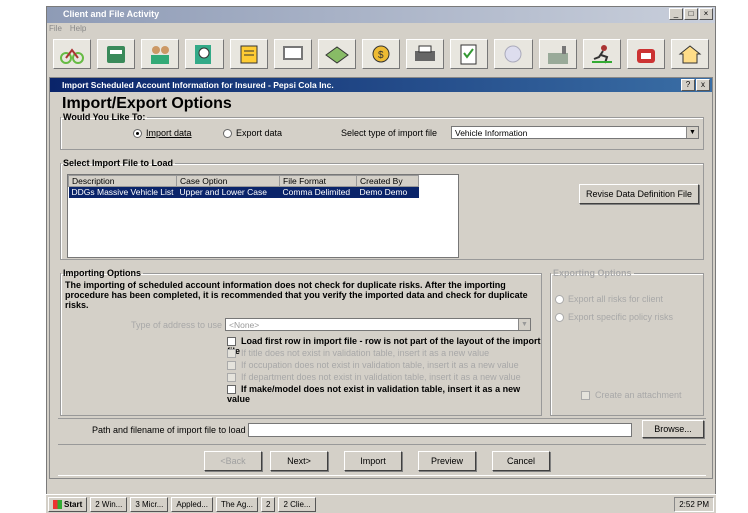 The height and width of the screenshot is (513, 748). What do you see at coordinates (706, 14) in the screenshot?
I see `close-app-button: ×` at bounding box center [706, 14].